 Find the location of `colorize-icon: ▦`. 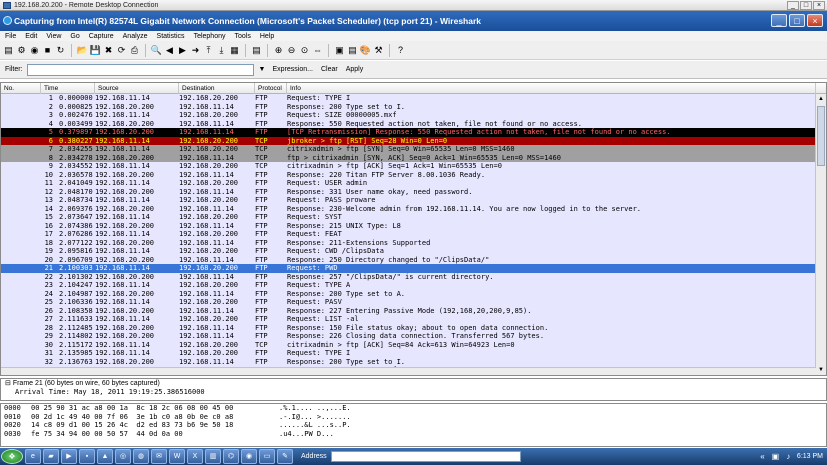

colorize-icon: ▦ is located at coordinates (234, 50).